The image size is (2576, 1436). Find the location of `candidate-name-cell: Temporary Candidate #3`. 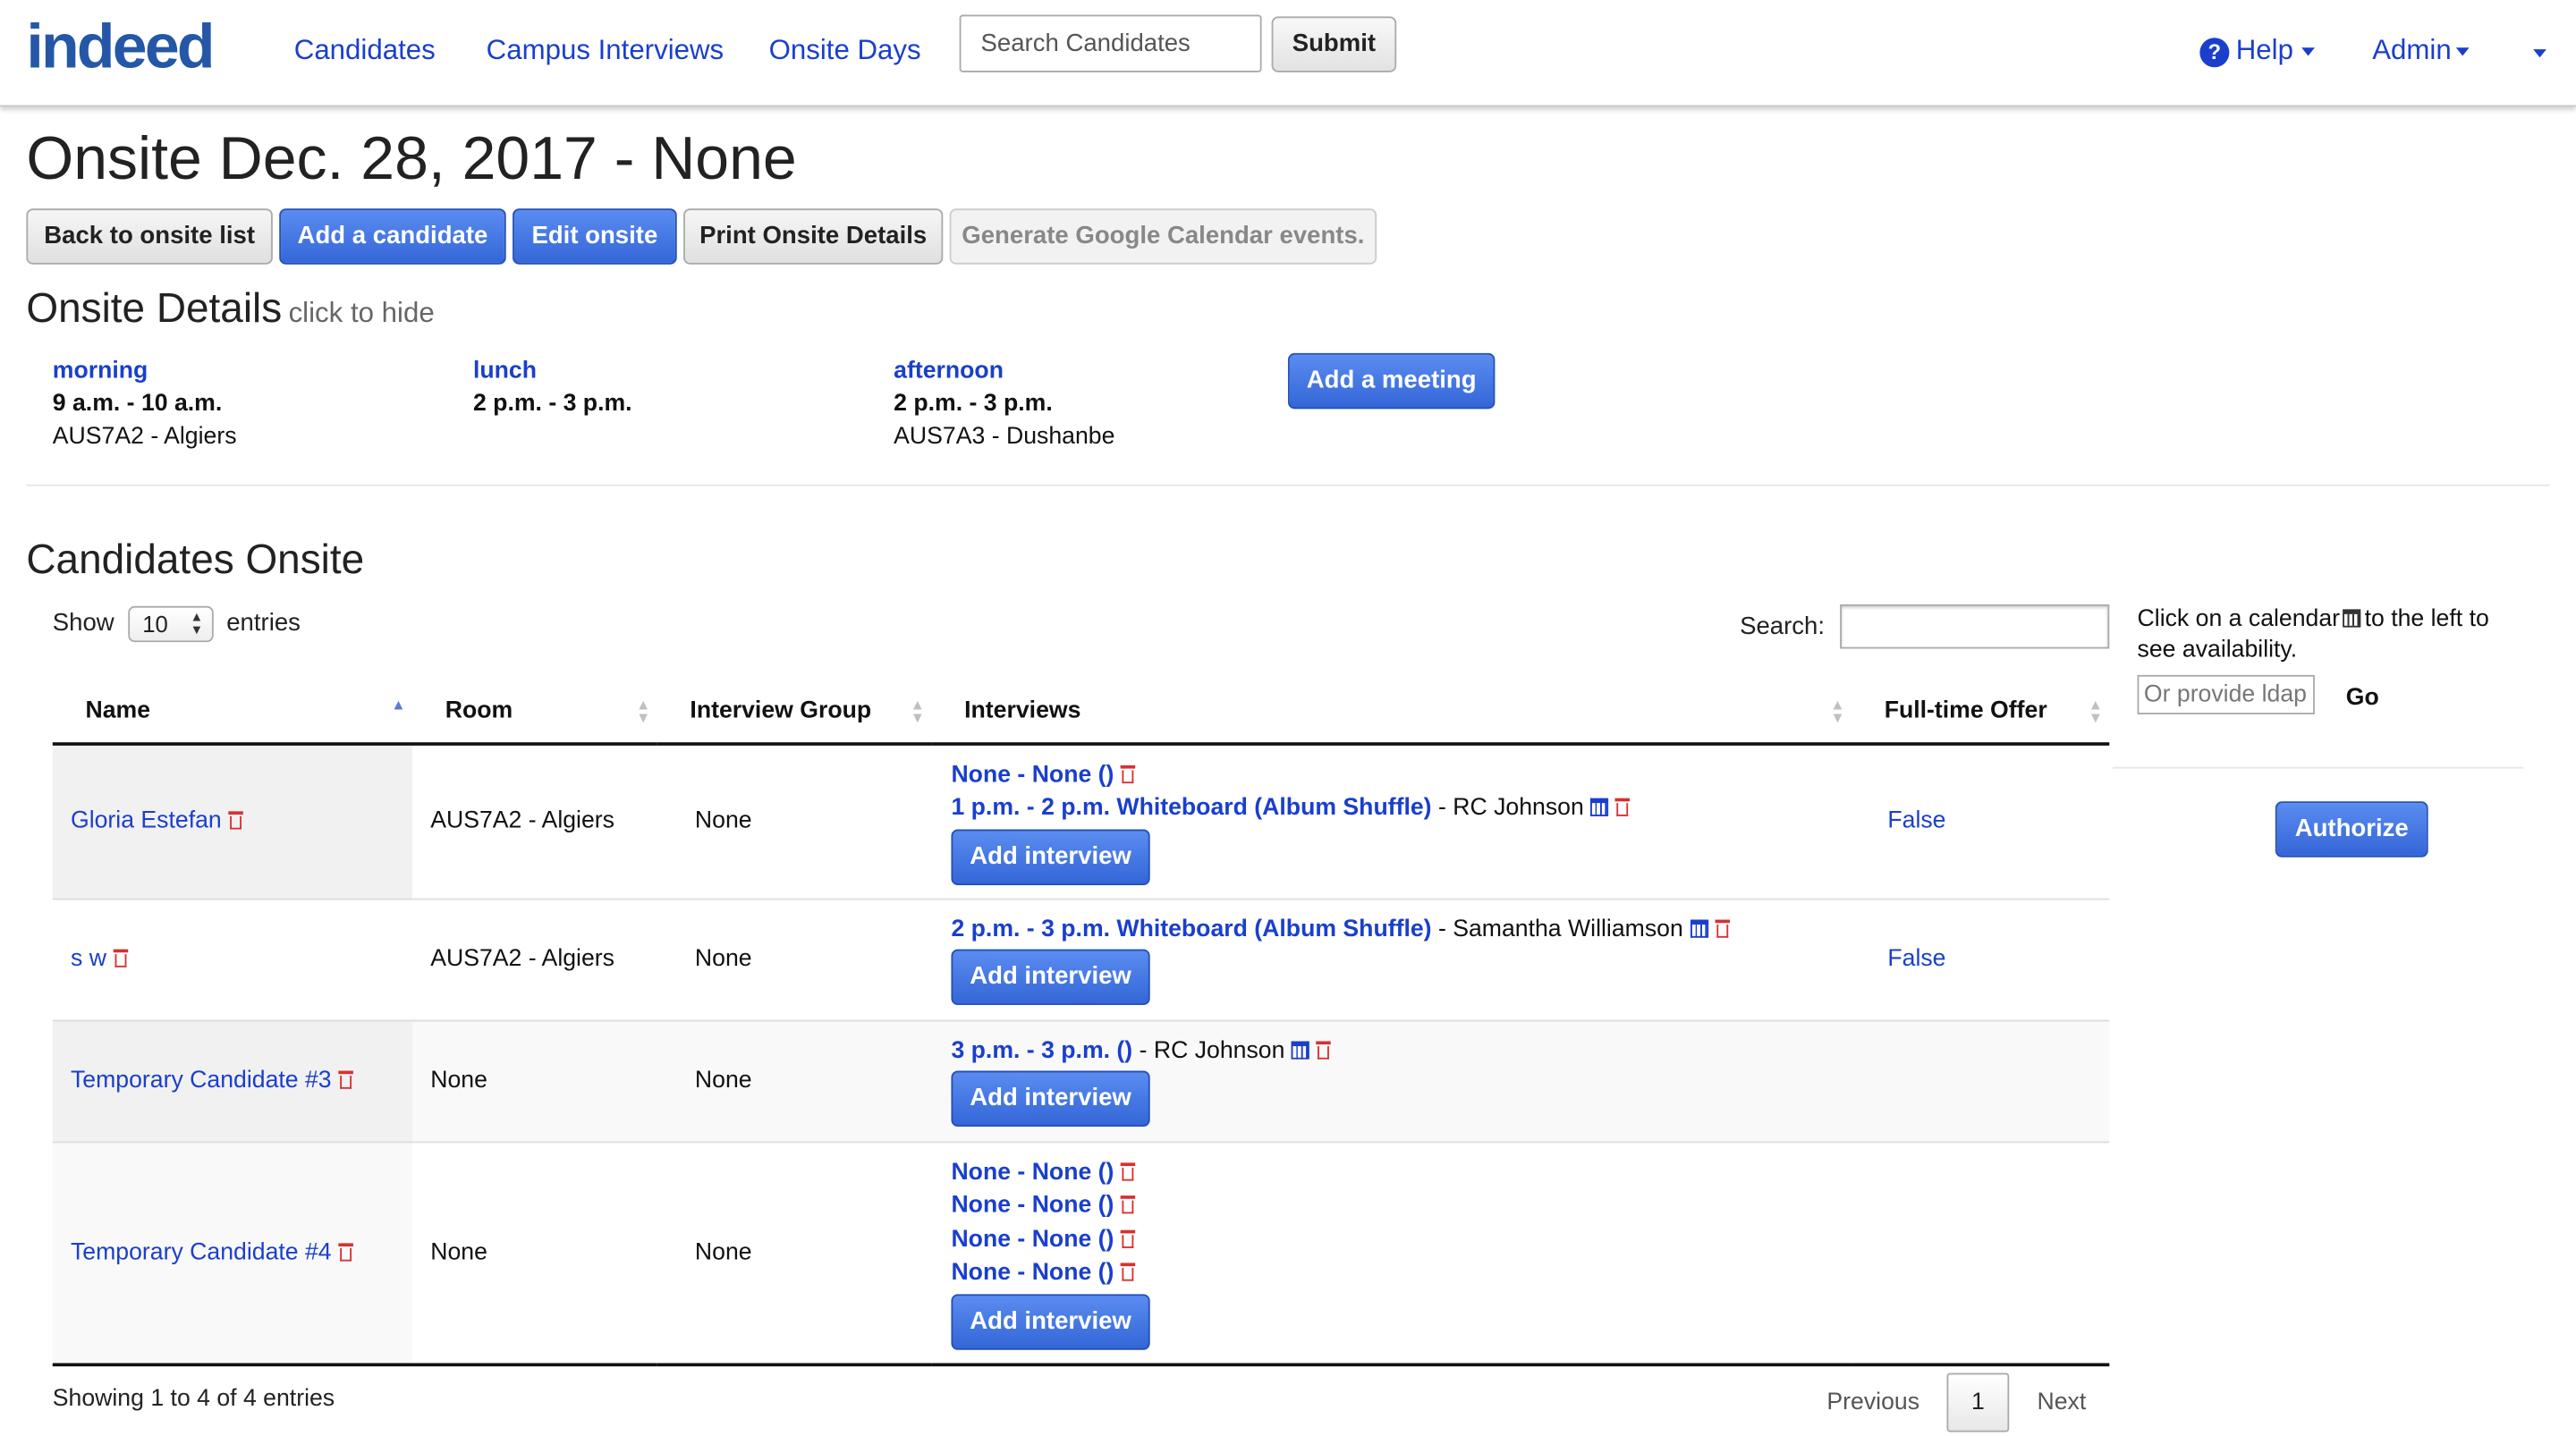

candidate-name-cell: Temporary Candidate #3 is located at coordinates (232, 1081).